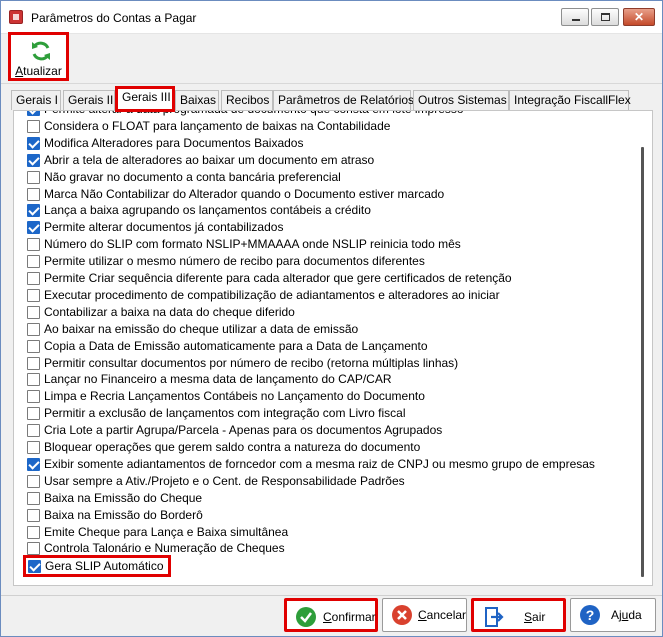  Describe the element at coordinates (197, 100) in the screenshot. I see `tab-baixas: Baixas` at that location.